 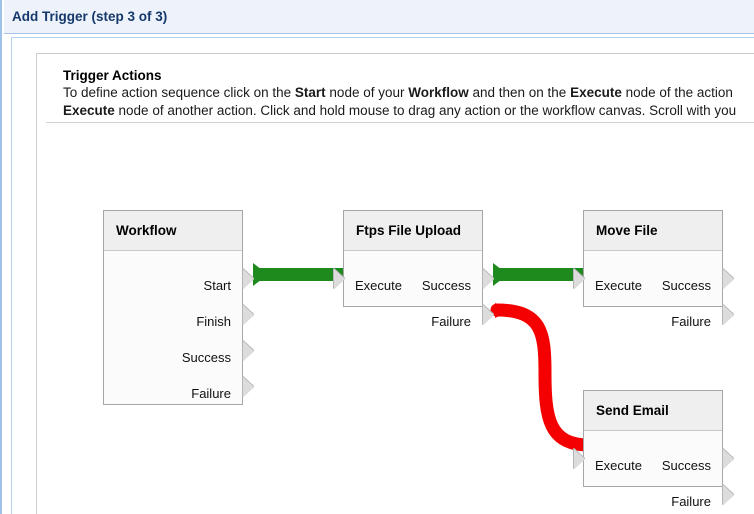 What do you see at coordinates (413, 290) in the screenshot?
I see `node-ftps-file-upload-body: Execute Success Failure` at bounding box center [413, 290].